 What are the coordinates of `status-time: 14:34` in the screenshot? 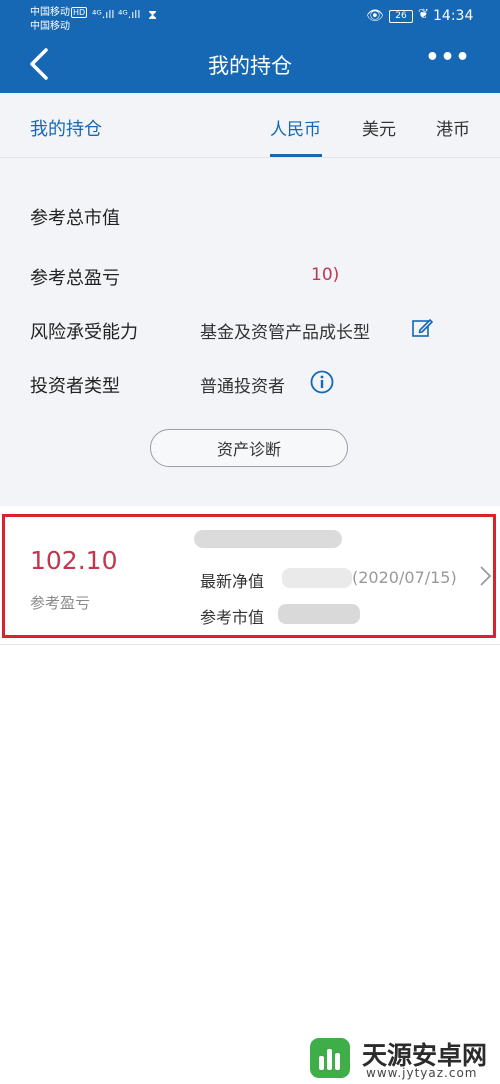 It's located at (453, 16).